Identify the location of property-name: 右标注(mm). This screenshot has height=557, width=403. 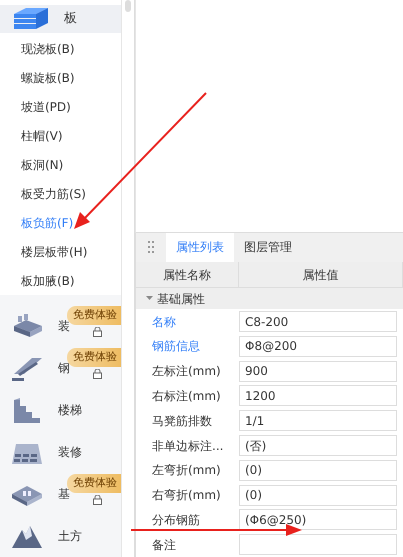
(186, 396).